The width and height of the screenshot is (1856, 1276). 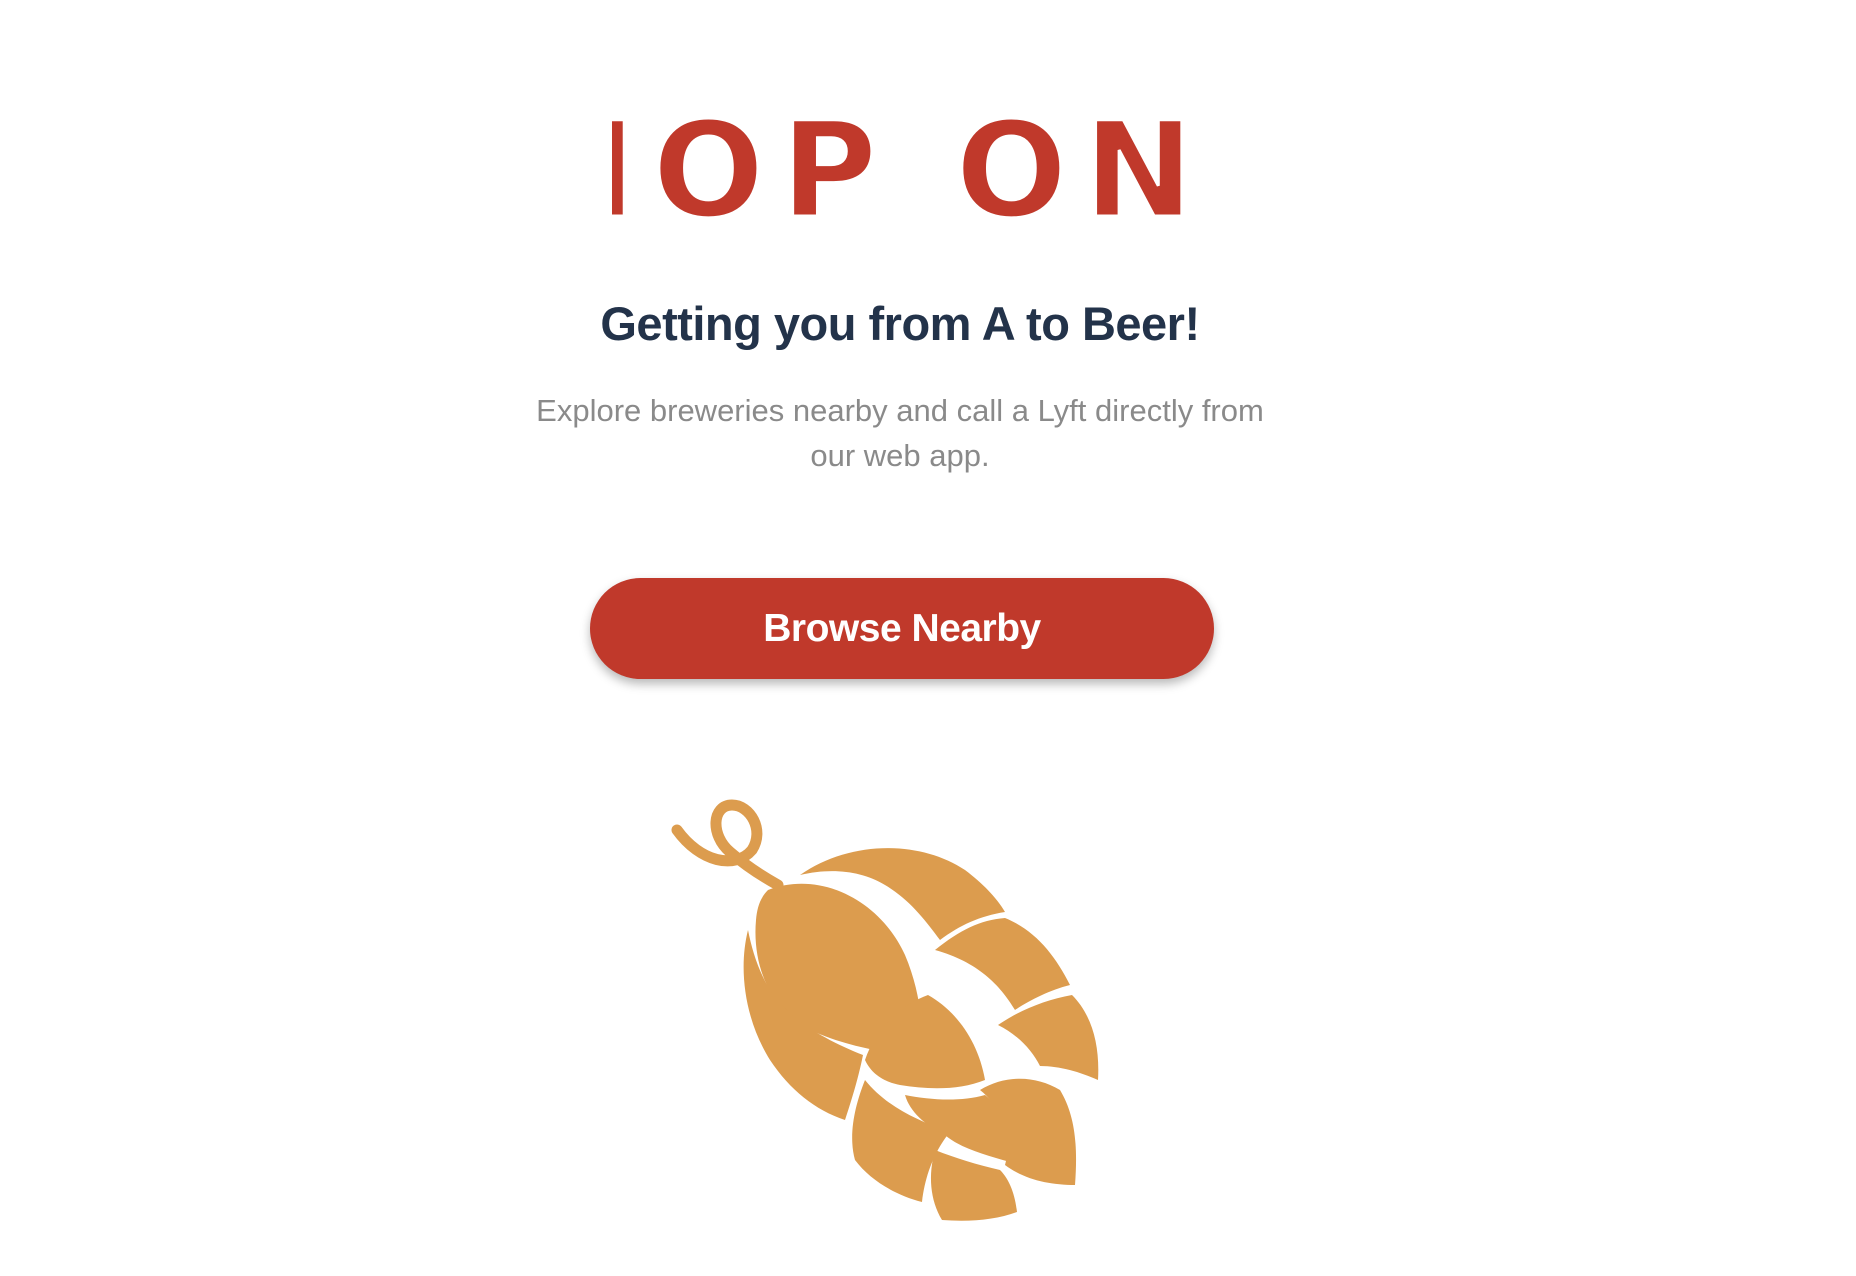 What do you see at coordinates (902, 628) in the screenshot?
I see `browse-nearby-button: Browse Nearby` at bounding box center [902, 628].